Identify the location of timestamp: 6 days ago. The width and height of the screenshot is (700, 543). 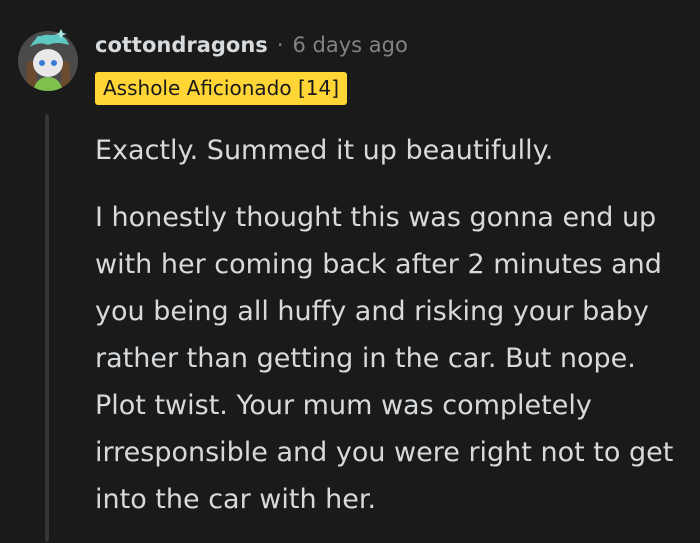
(350, 45).